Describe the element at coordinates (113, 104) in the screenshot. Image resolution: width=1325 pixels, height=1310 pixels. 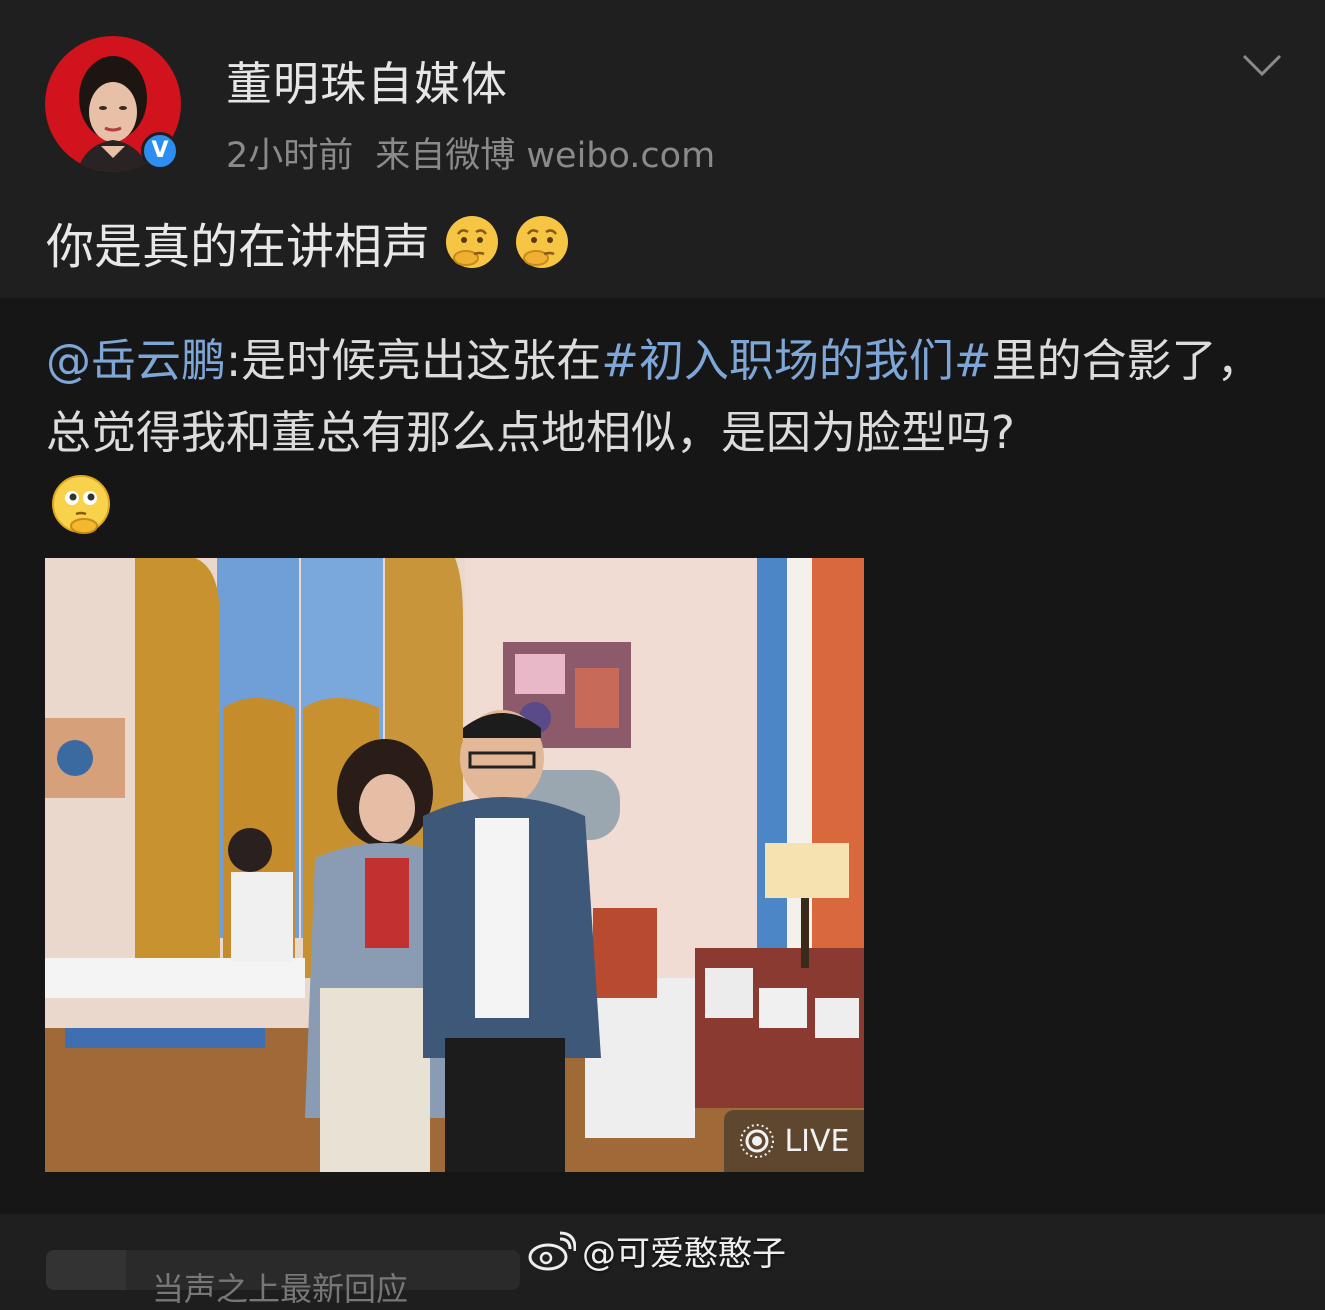
I see `avatar: V` at that location.